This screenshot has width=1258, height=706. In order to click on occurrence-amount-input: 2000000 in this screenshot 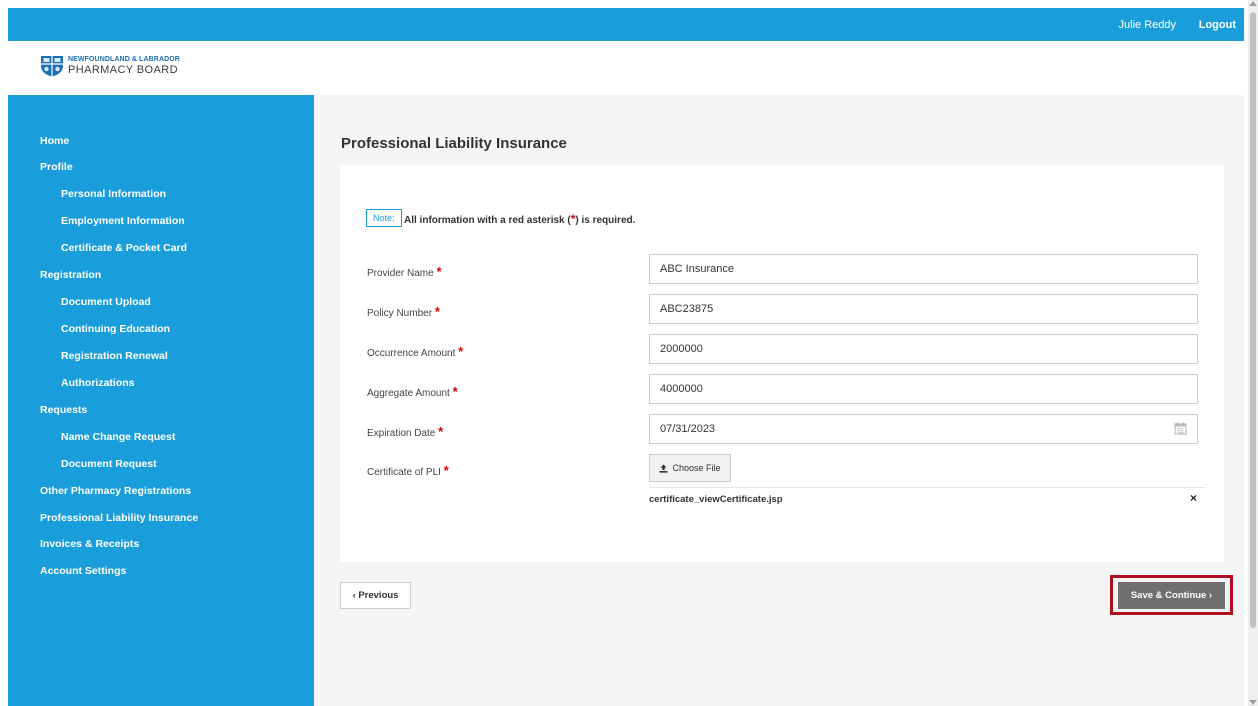, I will do `click(923, 349)`.